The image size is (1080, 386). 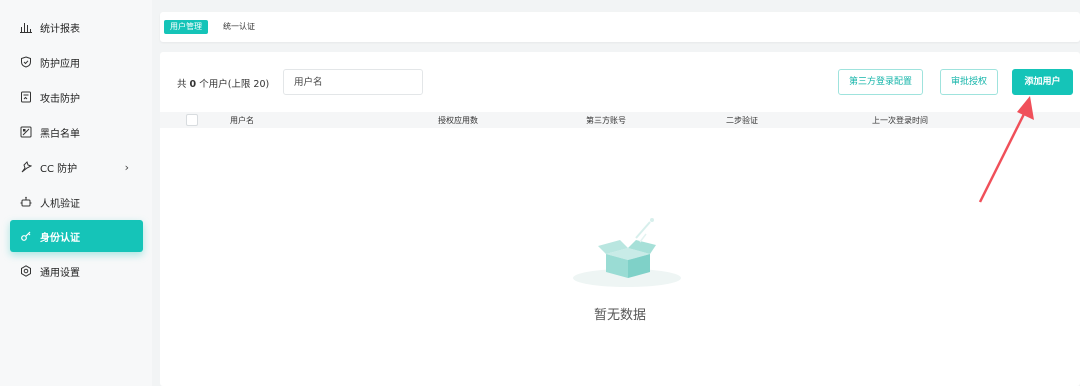 What do you see at coordinates (353, 82) in the screenshot?
I see `username-search-input` at bounding box center [353, 82].